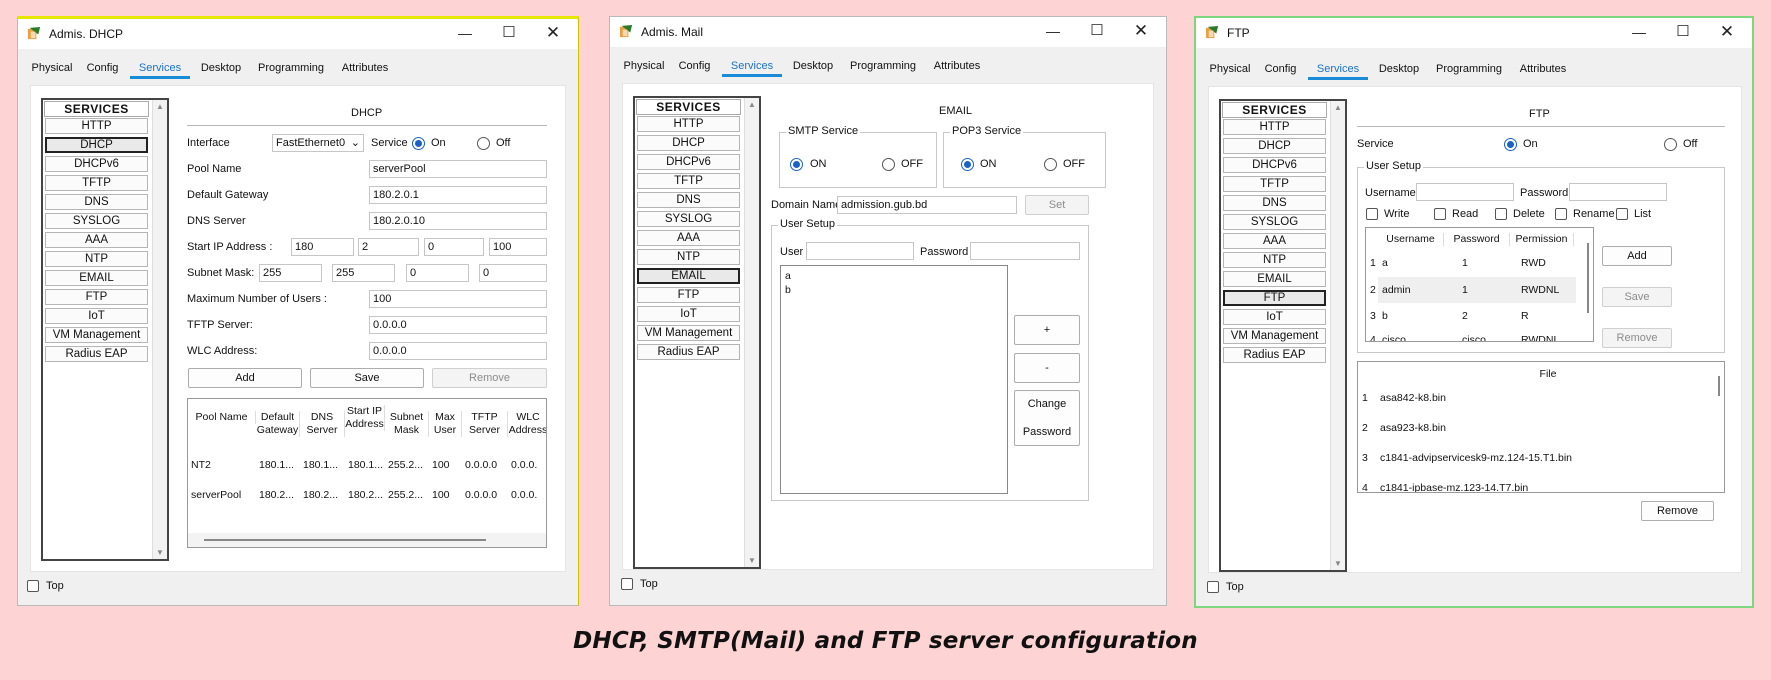 This screenshot has width=1771, height=680. Describe the element at coordinates (513, 273) in the screenshot. I see `mask-octet-4: 0` at that location.